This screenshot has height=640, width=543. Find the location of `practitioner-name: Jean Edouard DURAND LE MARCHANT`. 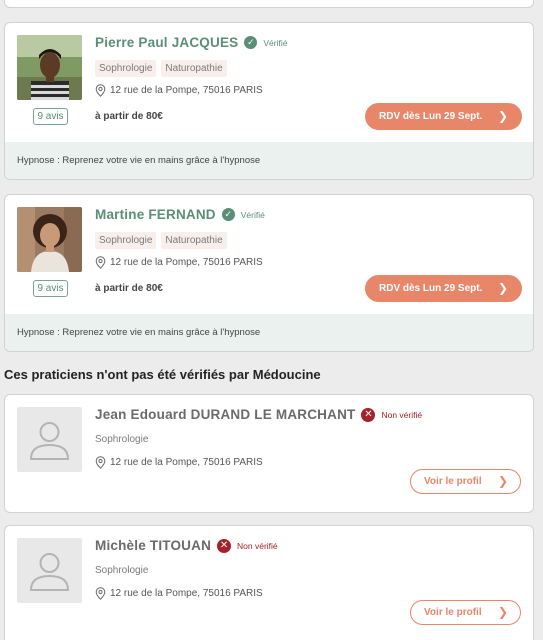

practitioner-name: Jean Edouard DURAND LE MARCHANT is located at coordinates (225, 414).